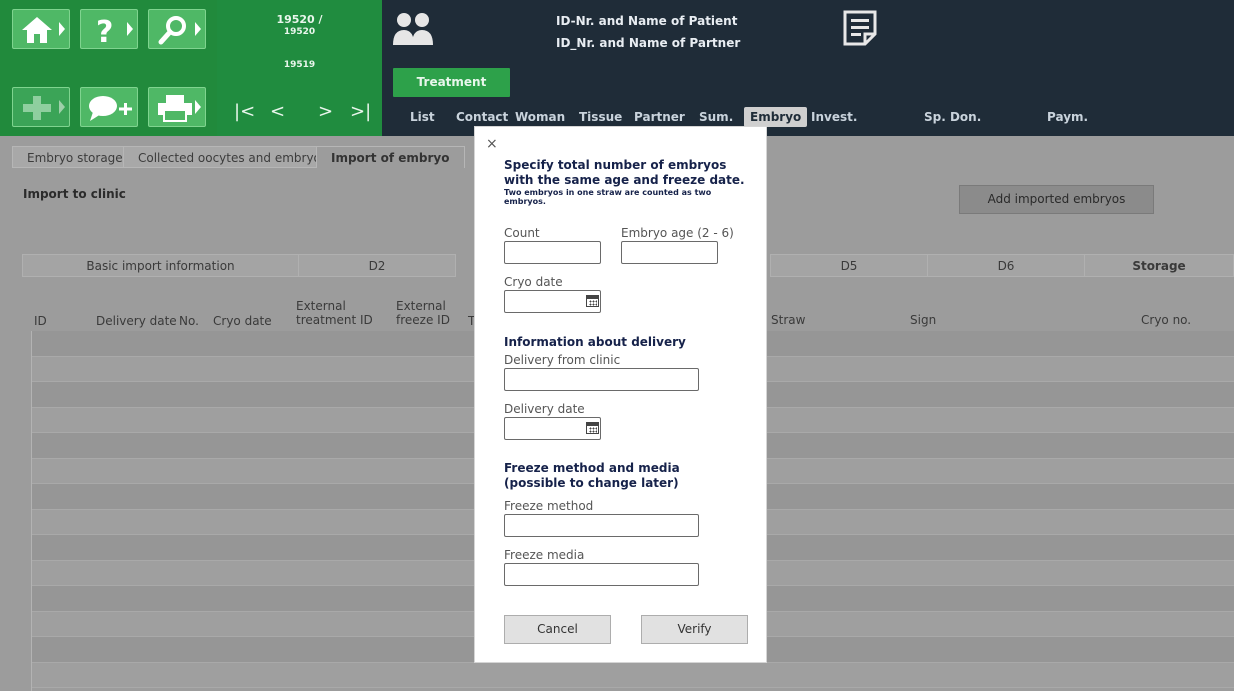 This screenshot has height=691, width=1234. I want to click on notes-icon, so click(861, 28).